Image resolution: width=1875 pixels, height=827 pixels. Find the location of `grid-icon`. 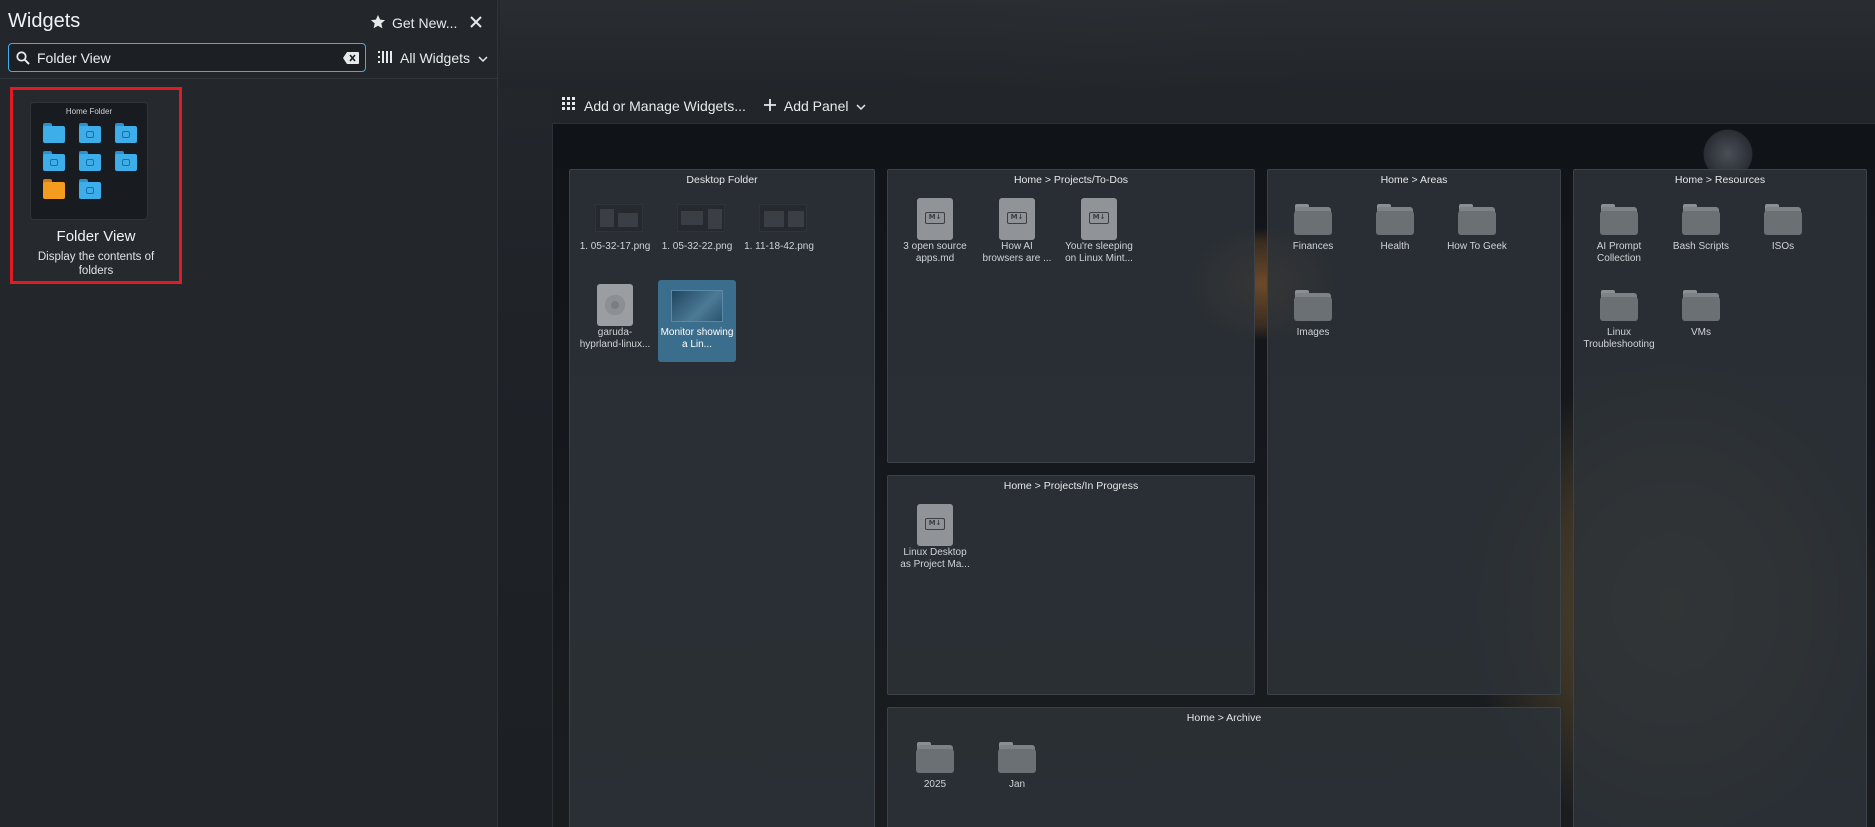

grid-icon is located at coordinates (569, 105).